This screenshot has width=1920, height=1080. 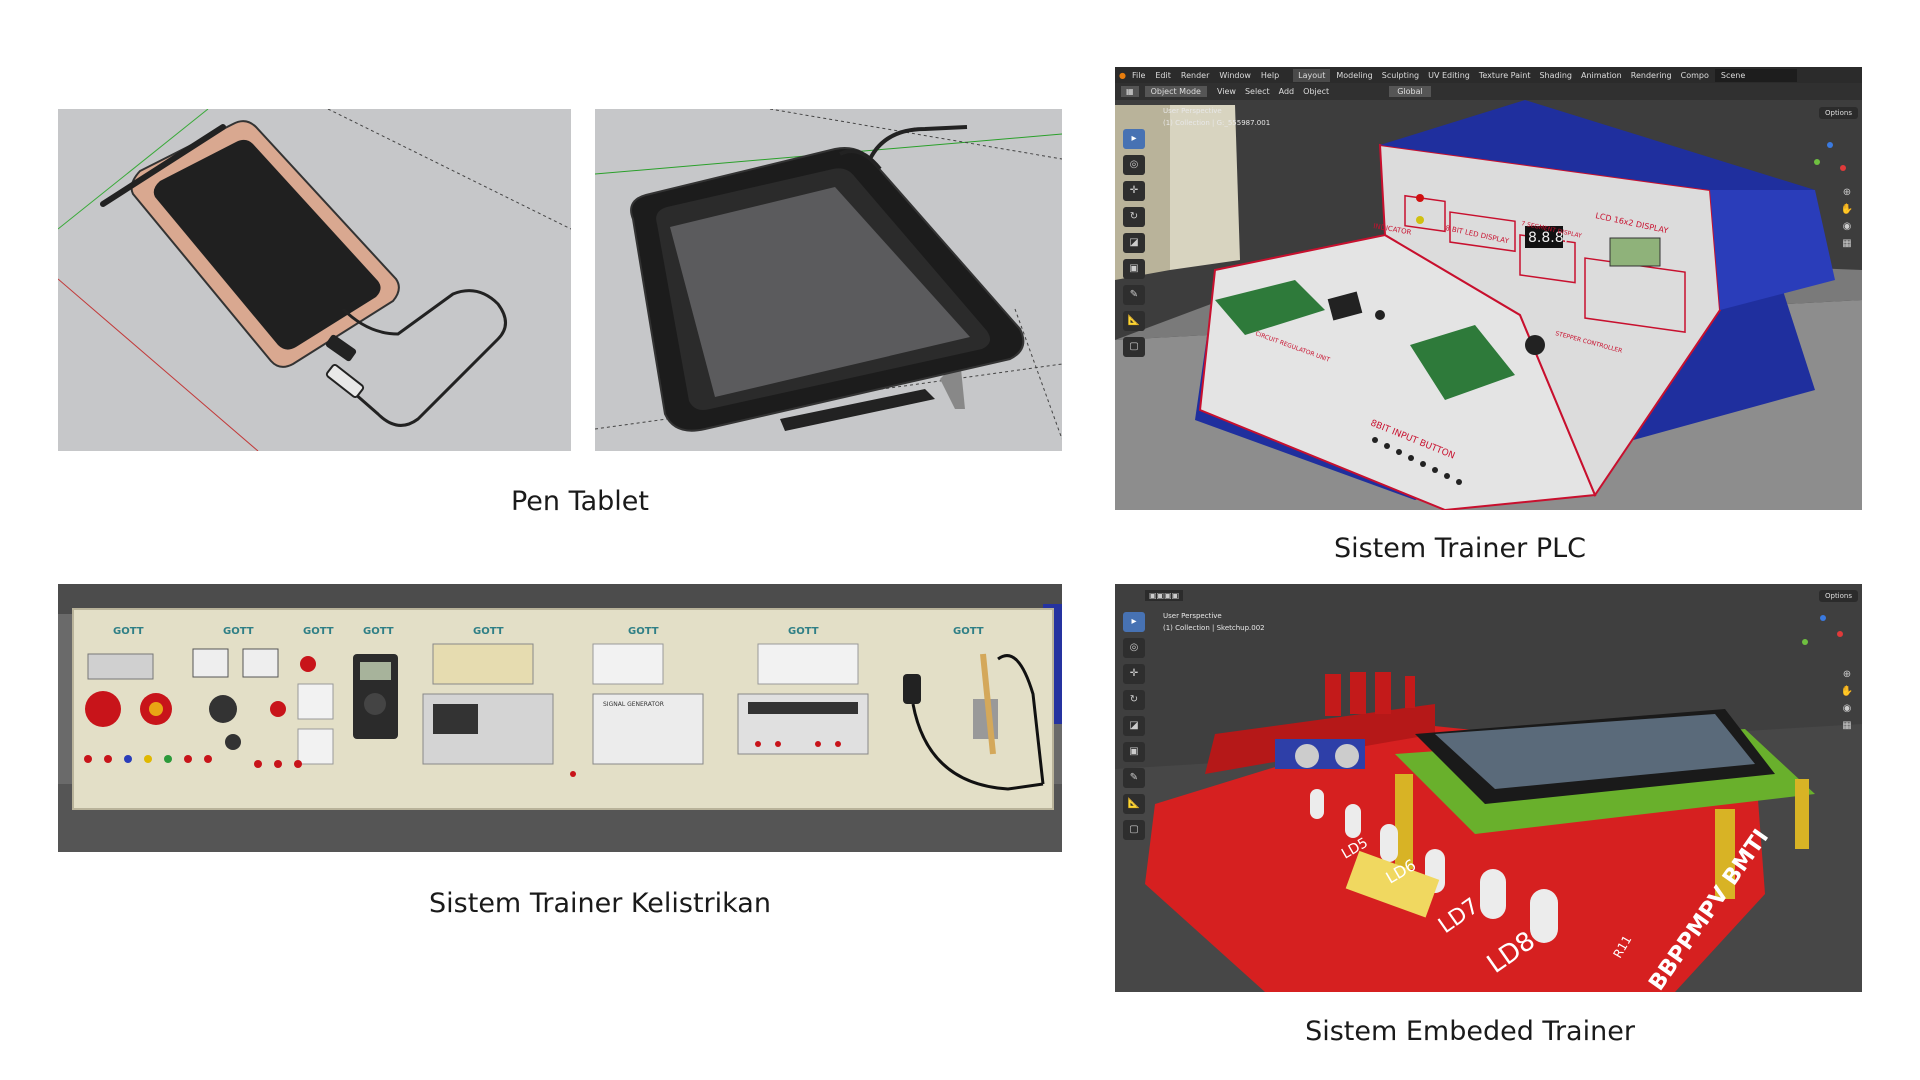 I want to click on brand-2: GOTT, so click(x=238, y=631).